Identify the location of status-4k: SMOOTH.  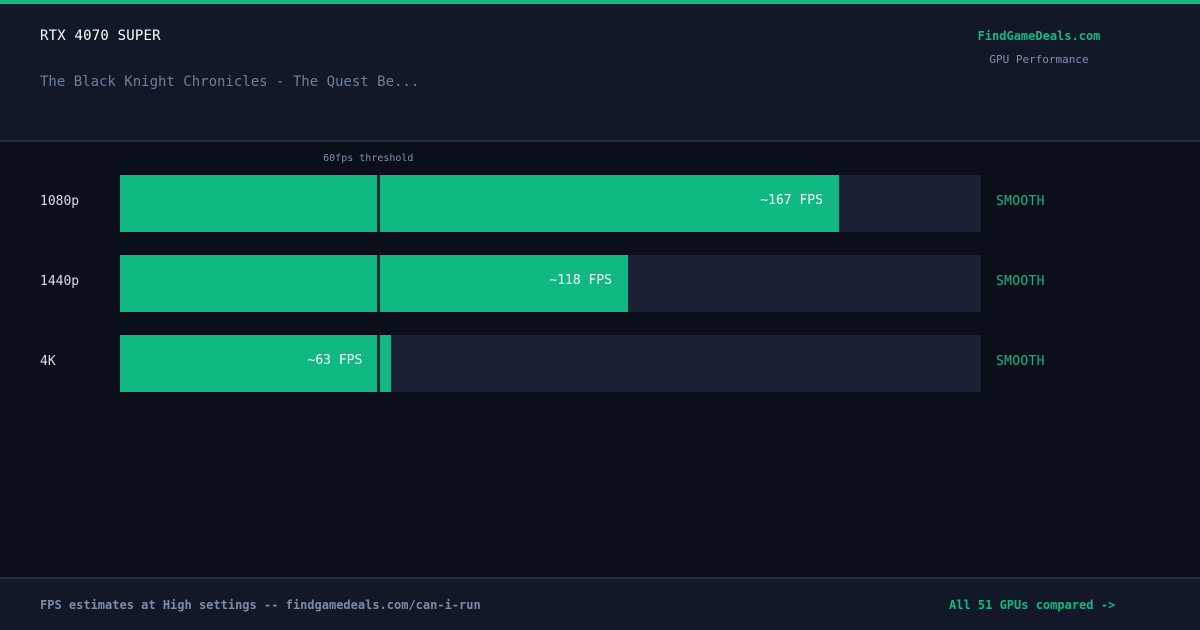
(1020, 361).